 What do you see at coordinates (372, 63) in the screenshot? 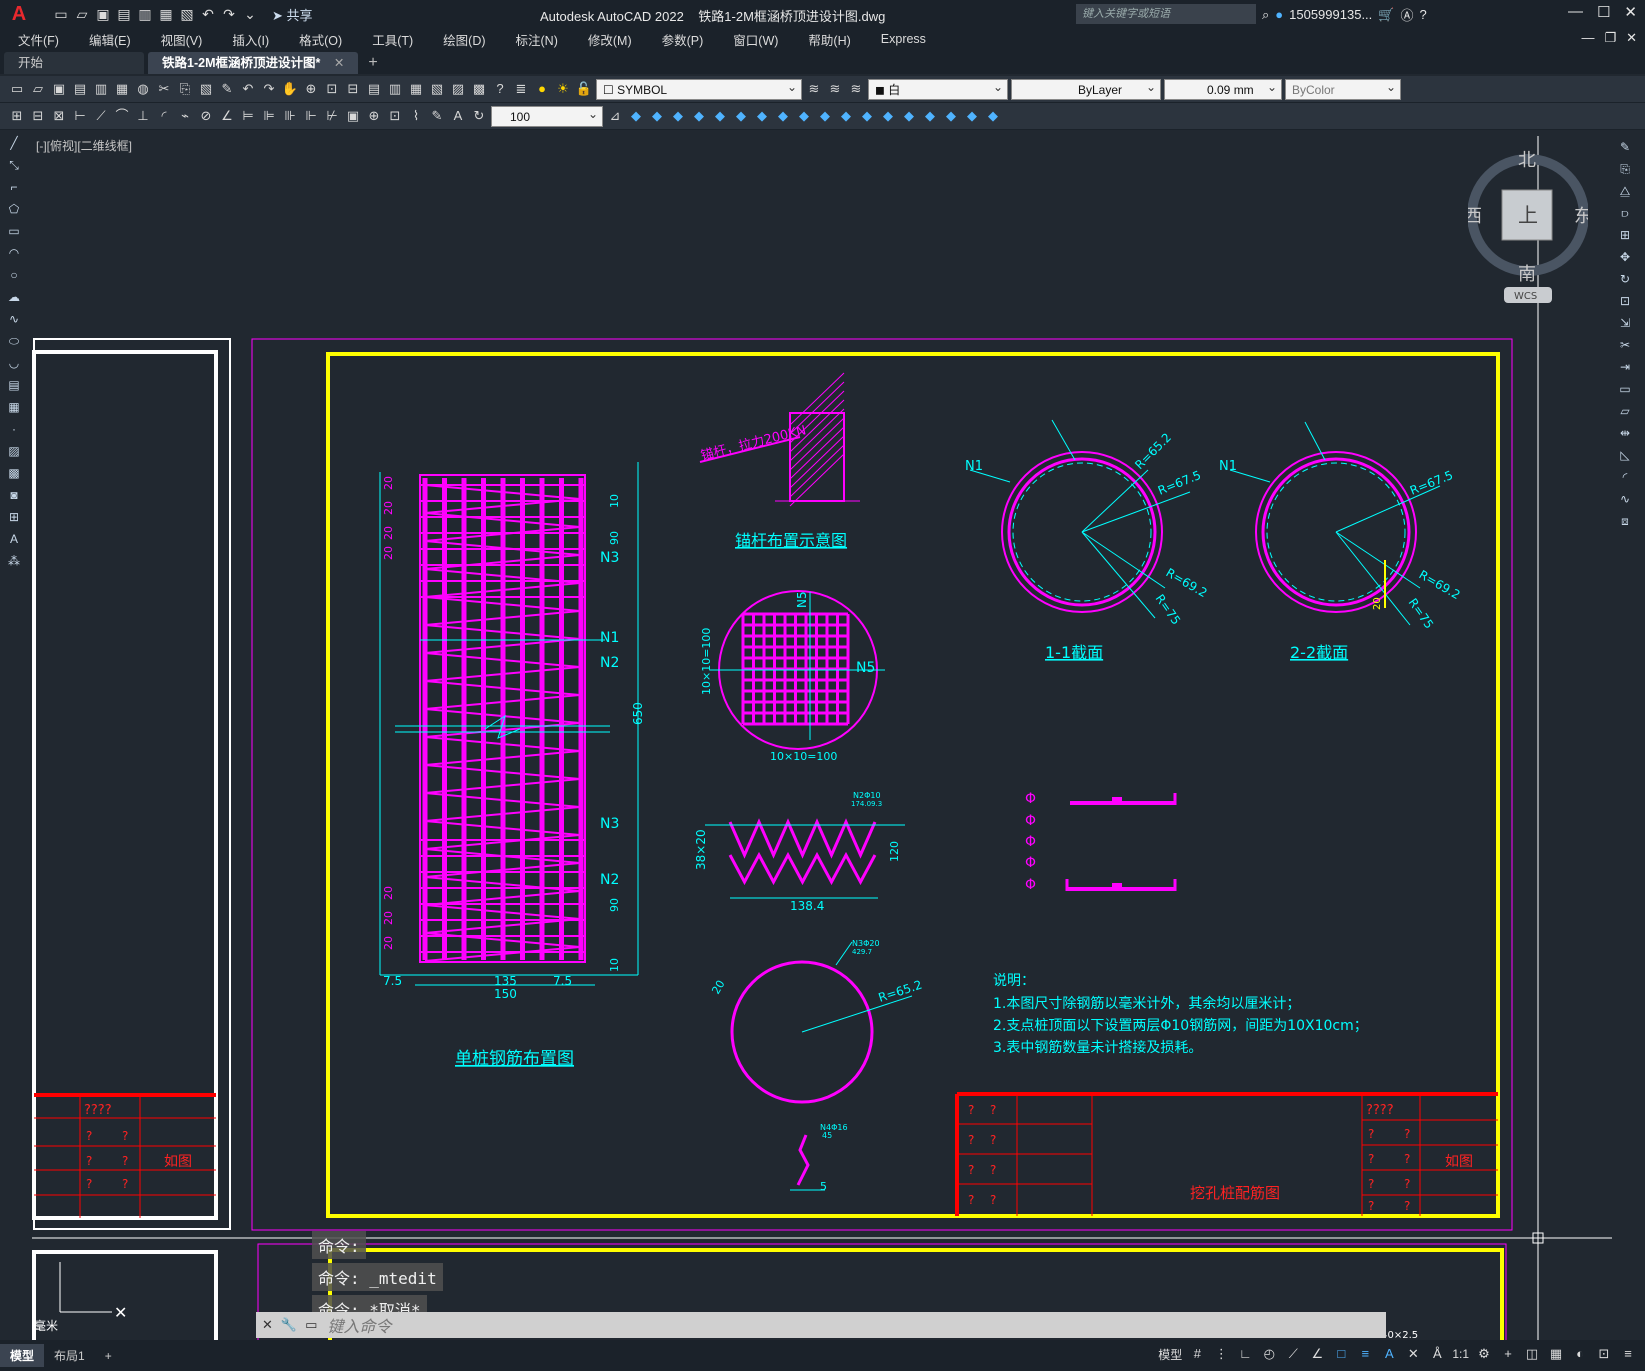
I see `new-tab-icon: +` at bounding box center [372, 63].